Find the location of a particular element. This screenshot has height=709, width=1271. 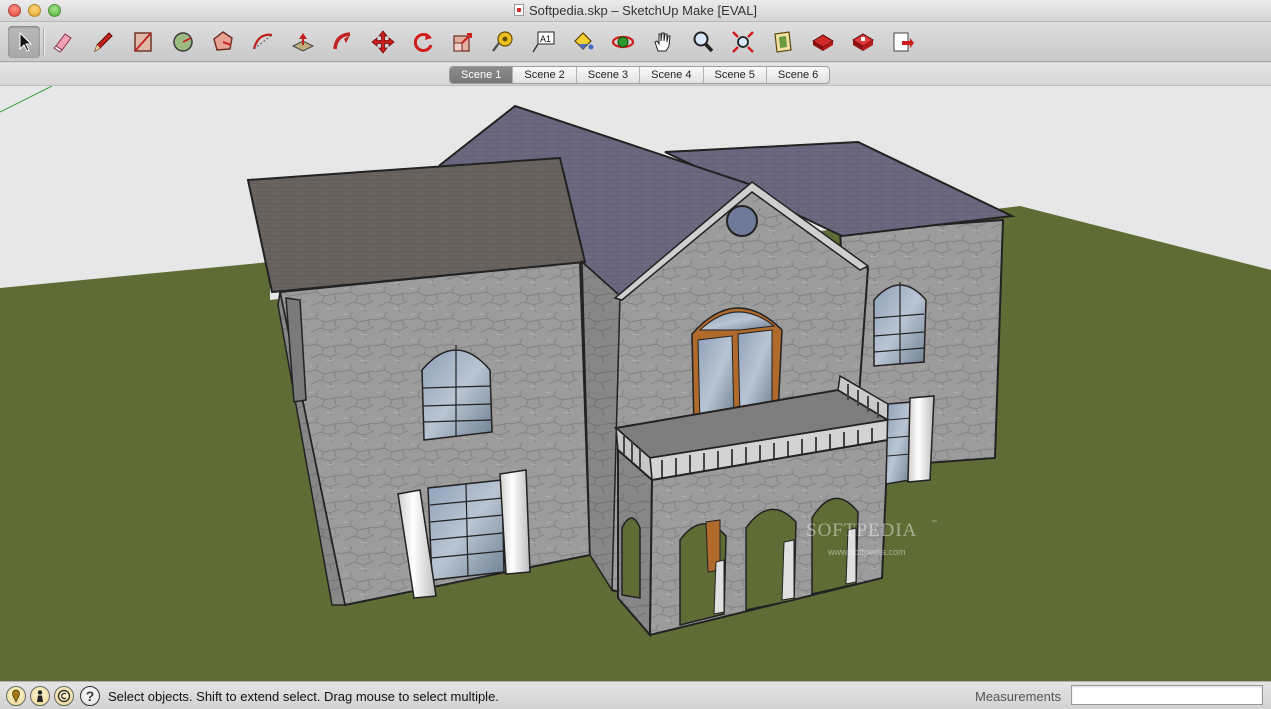

follow-me-tool-icon is located at coordinates (342, 41).